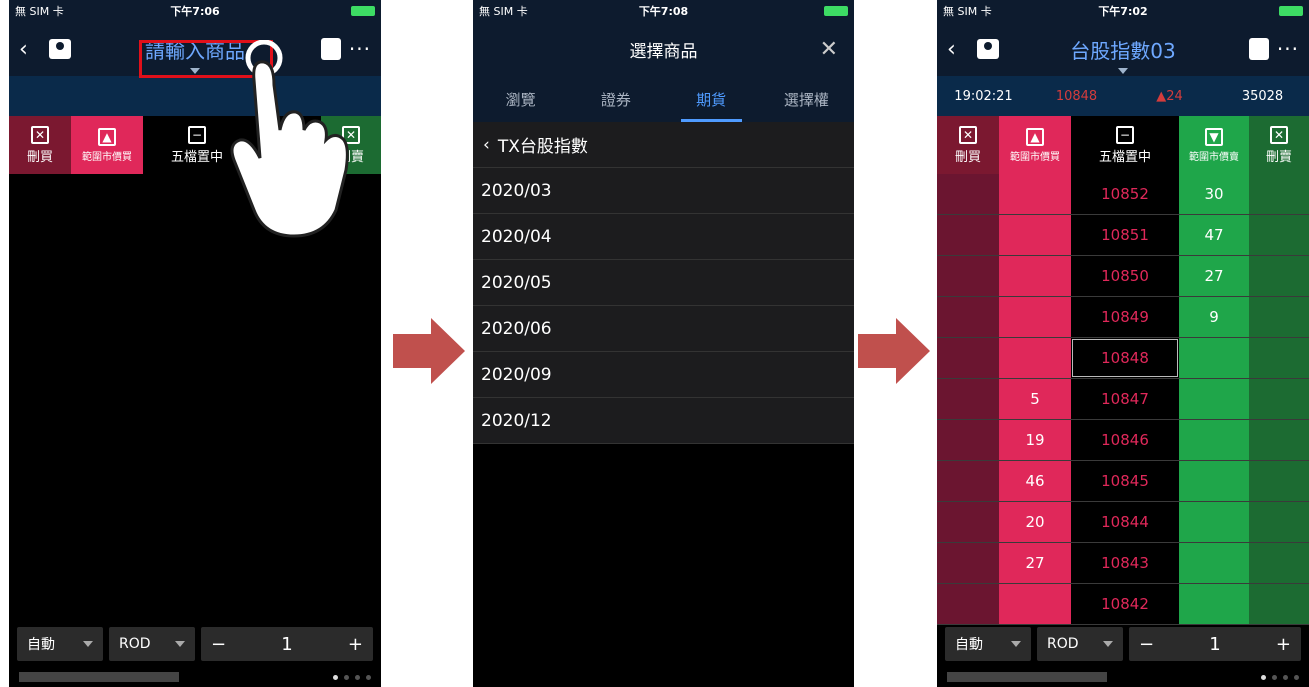 This screenshot has width=1309, height=687. I want to click on list-item: 2020/12, so click(663, 421).